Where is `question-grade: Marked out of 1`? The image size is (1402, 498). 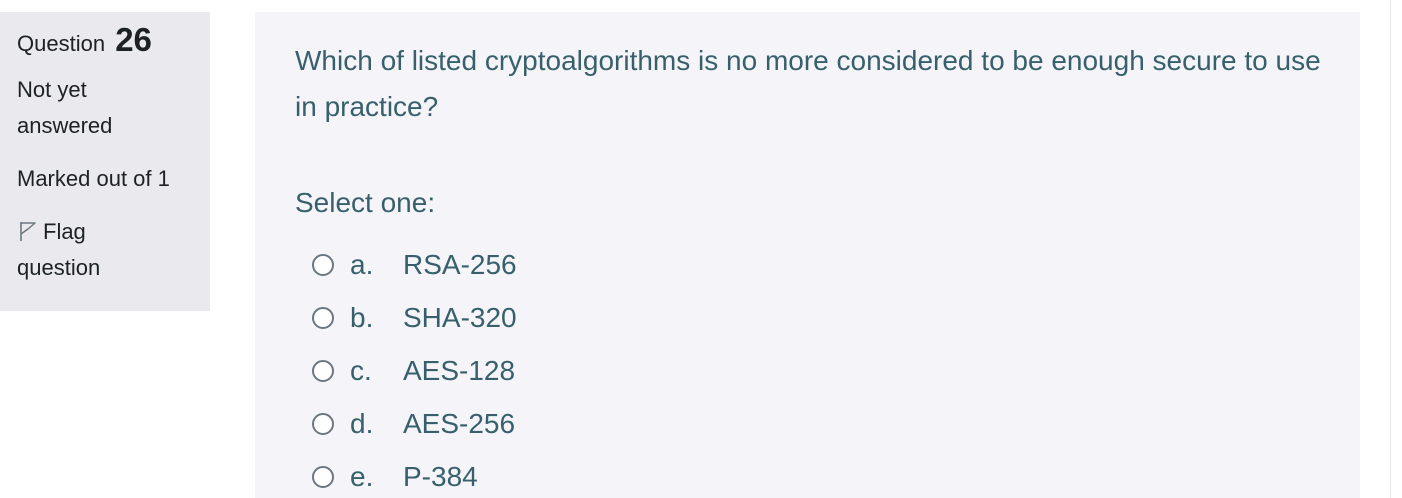
question-grade: Marked out of 1 is located at coordinates (93, 178).